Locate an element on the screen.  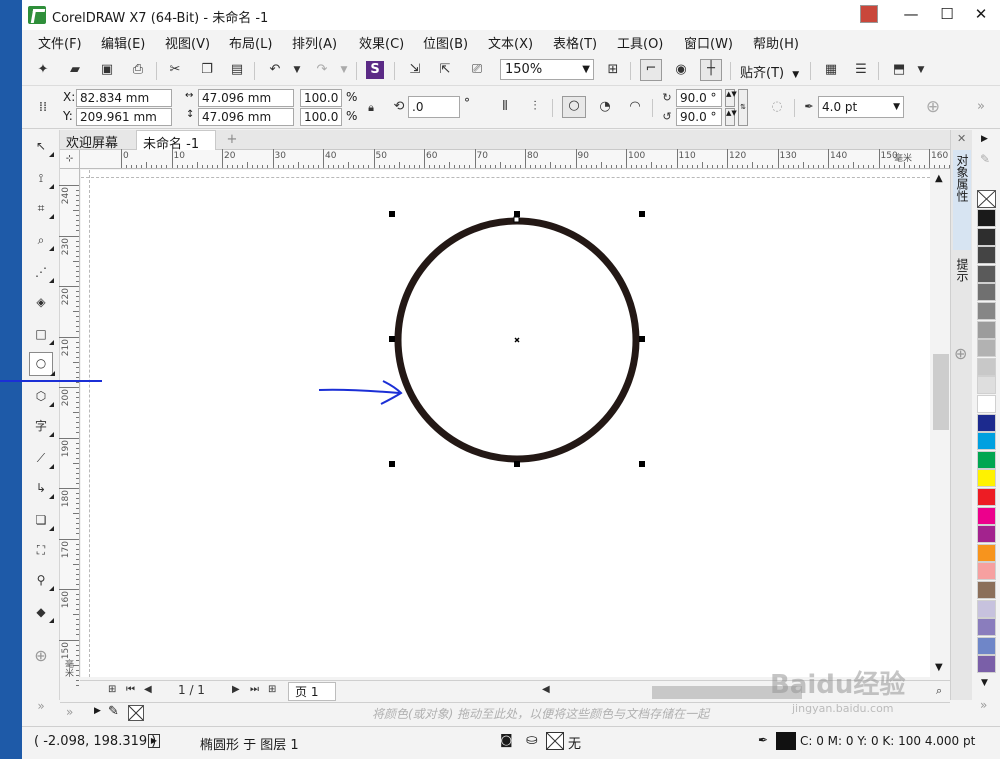
palette-scroll-up-icon: ▶ is located at coordinates (984, 139).